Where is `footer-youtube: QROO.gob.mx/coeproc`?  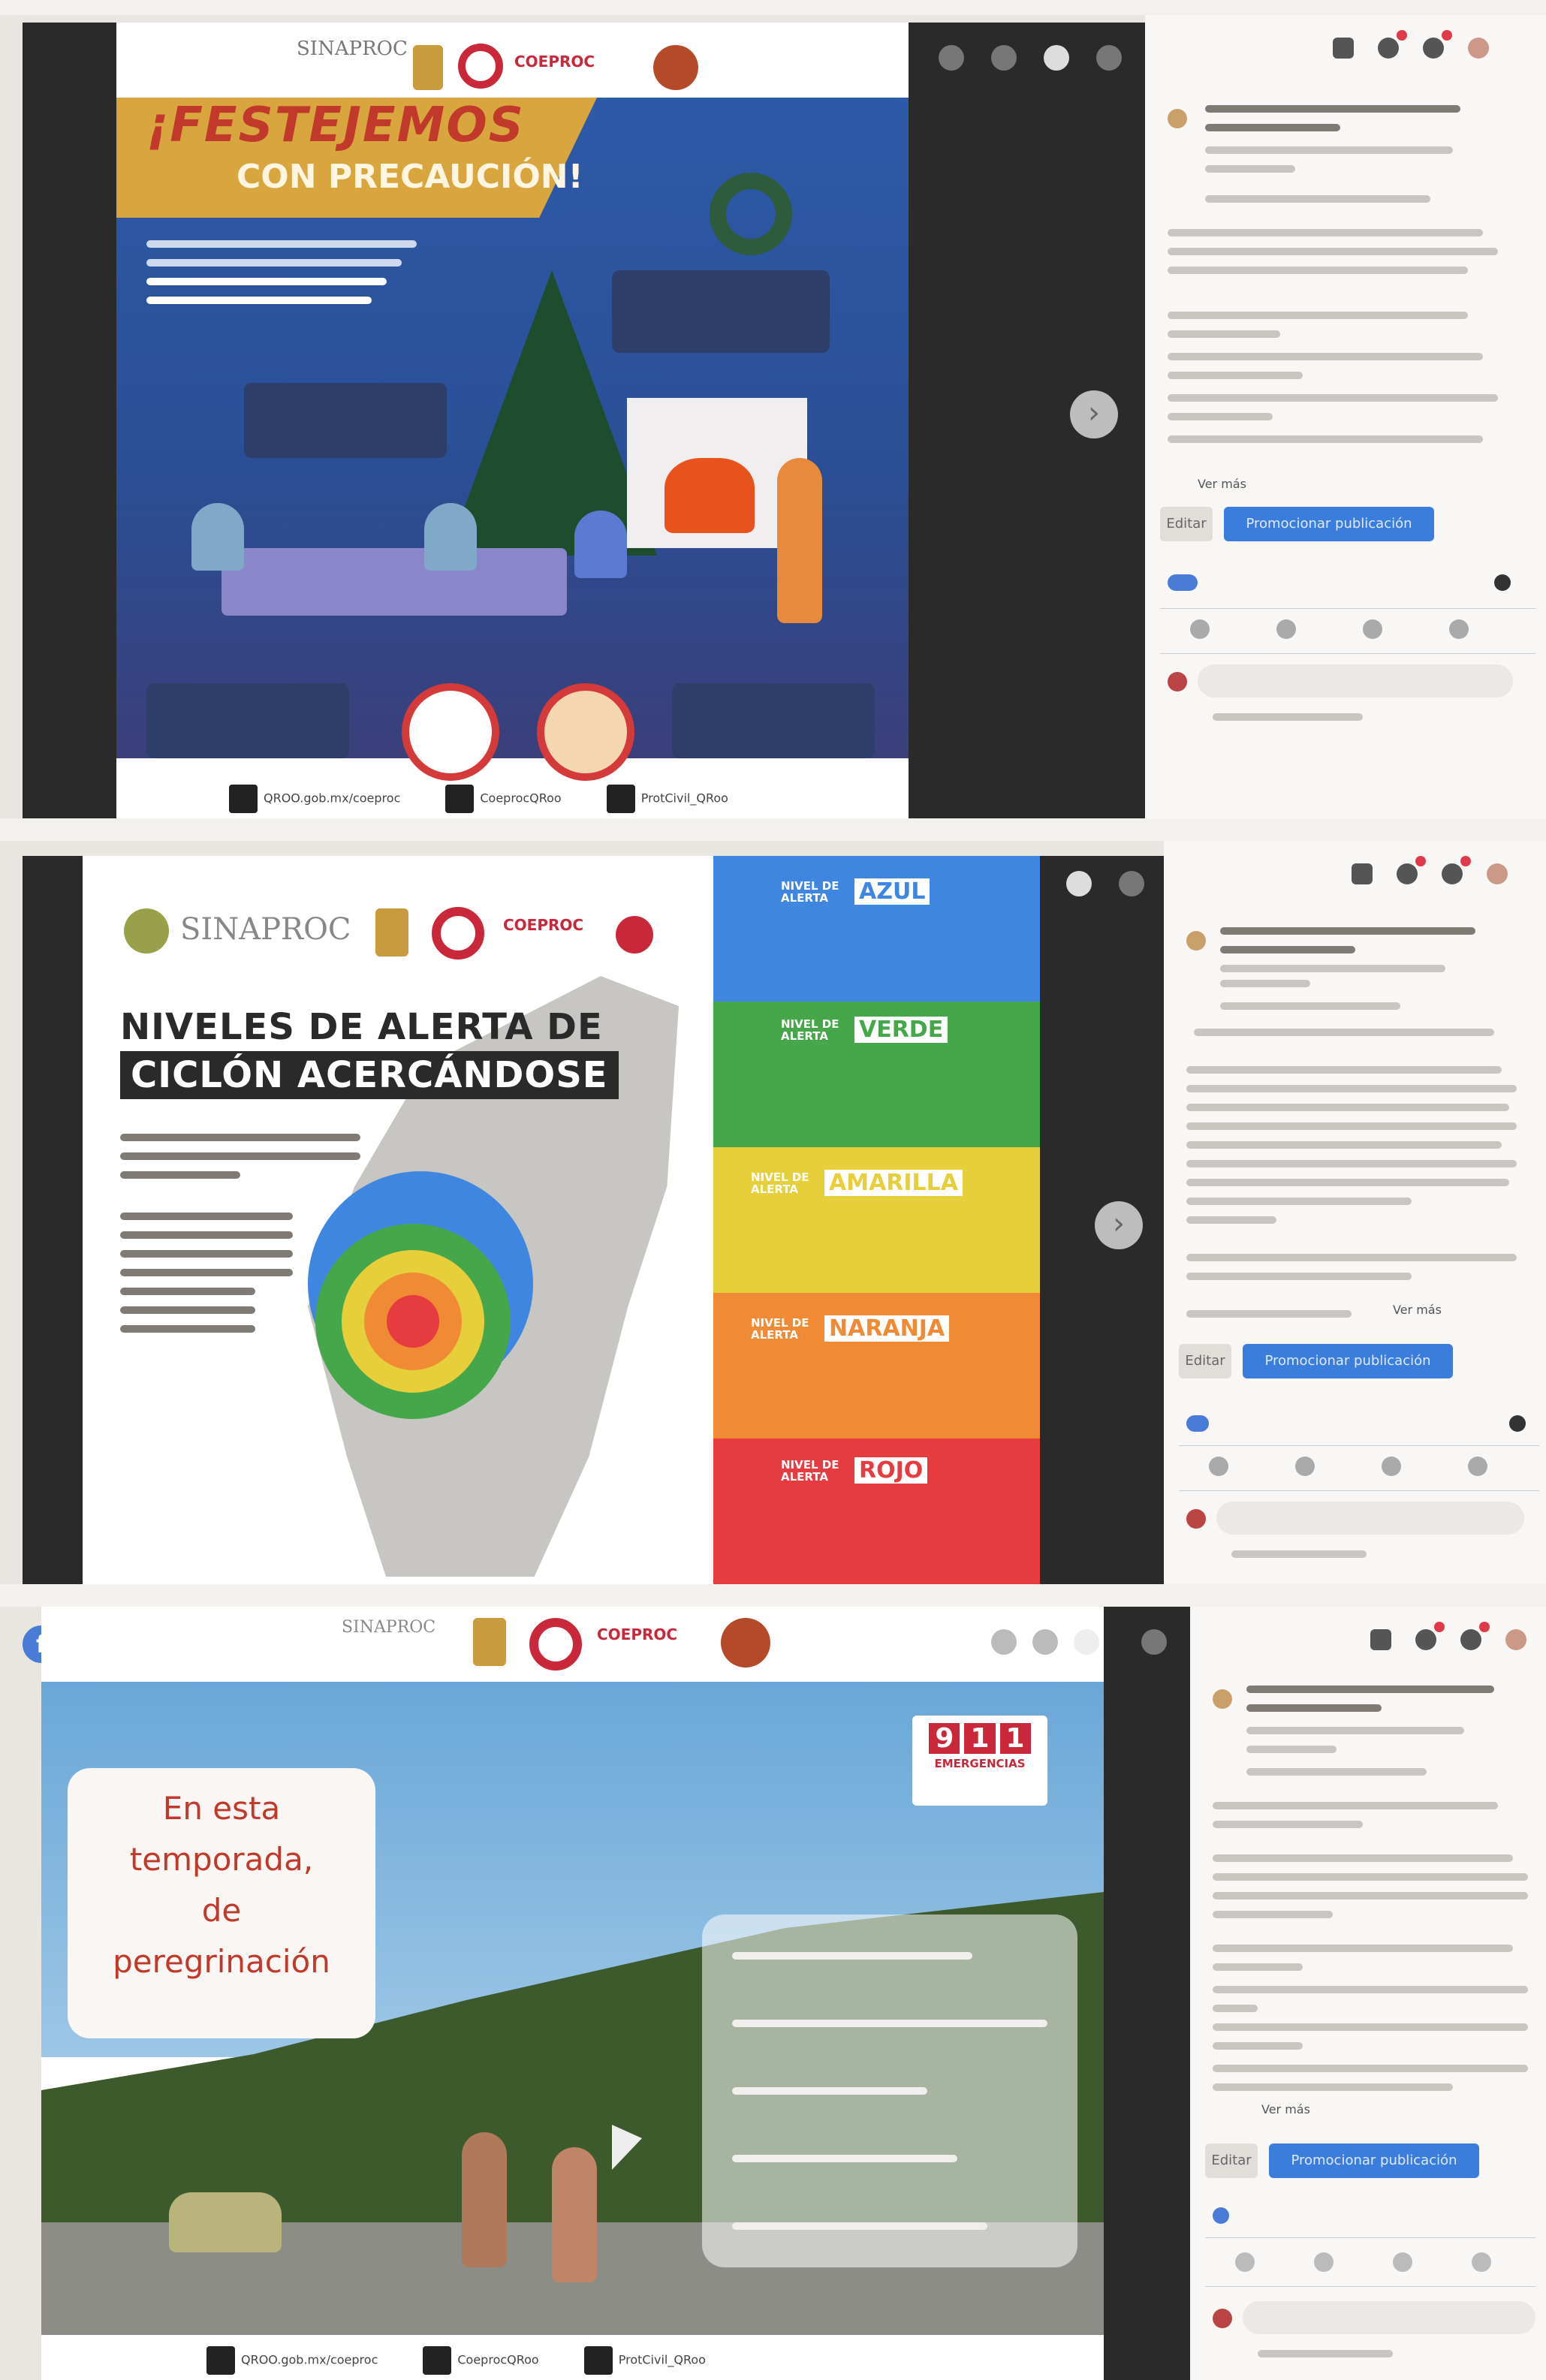
footer-youtube: QROO.gob.mx/coeproc is located at coordinates (309, 2359).